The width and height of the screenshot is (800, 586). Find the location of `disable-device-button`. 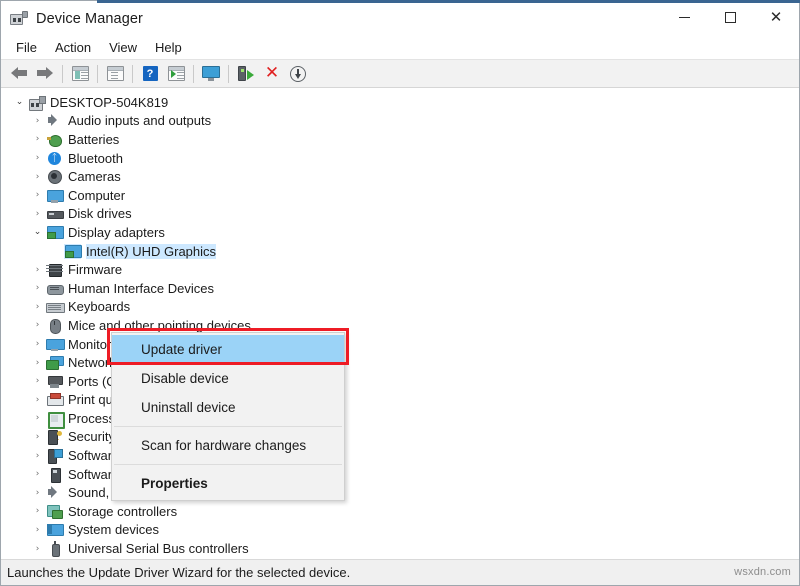

disable-device-button is located at coordinates (298, 74).